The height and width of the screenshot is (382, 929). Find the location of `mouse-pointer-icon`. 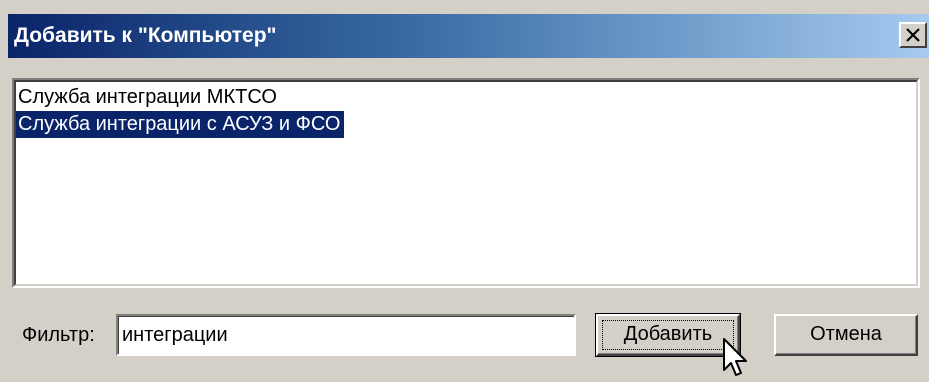

mouse-pointer-icon is located at coordinates (735, 357).